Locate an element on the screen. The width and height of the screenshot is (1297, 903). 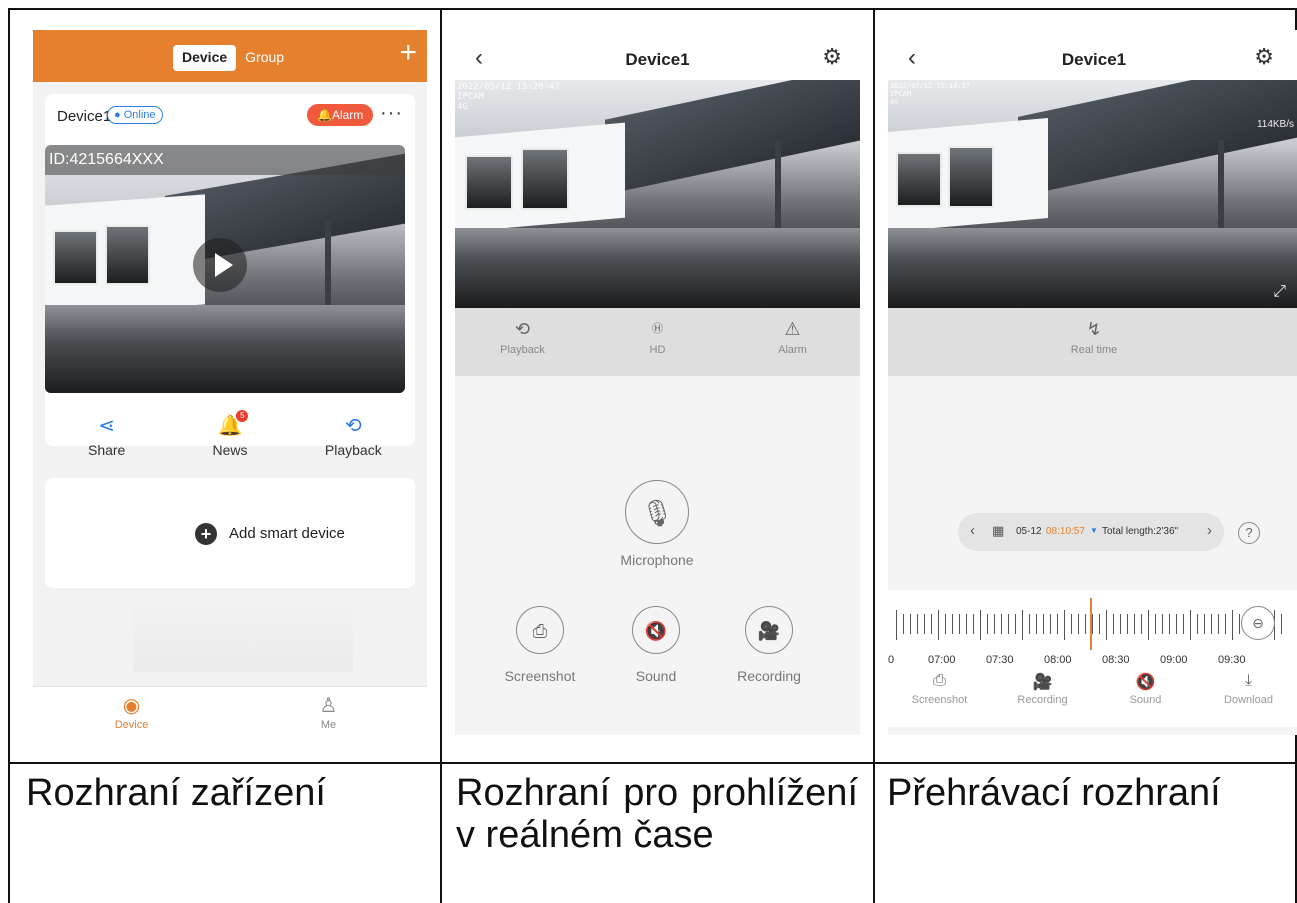
top-border is located at coordinates (652, 9).